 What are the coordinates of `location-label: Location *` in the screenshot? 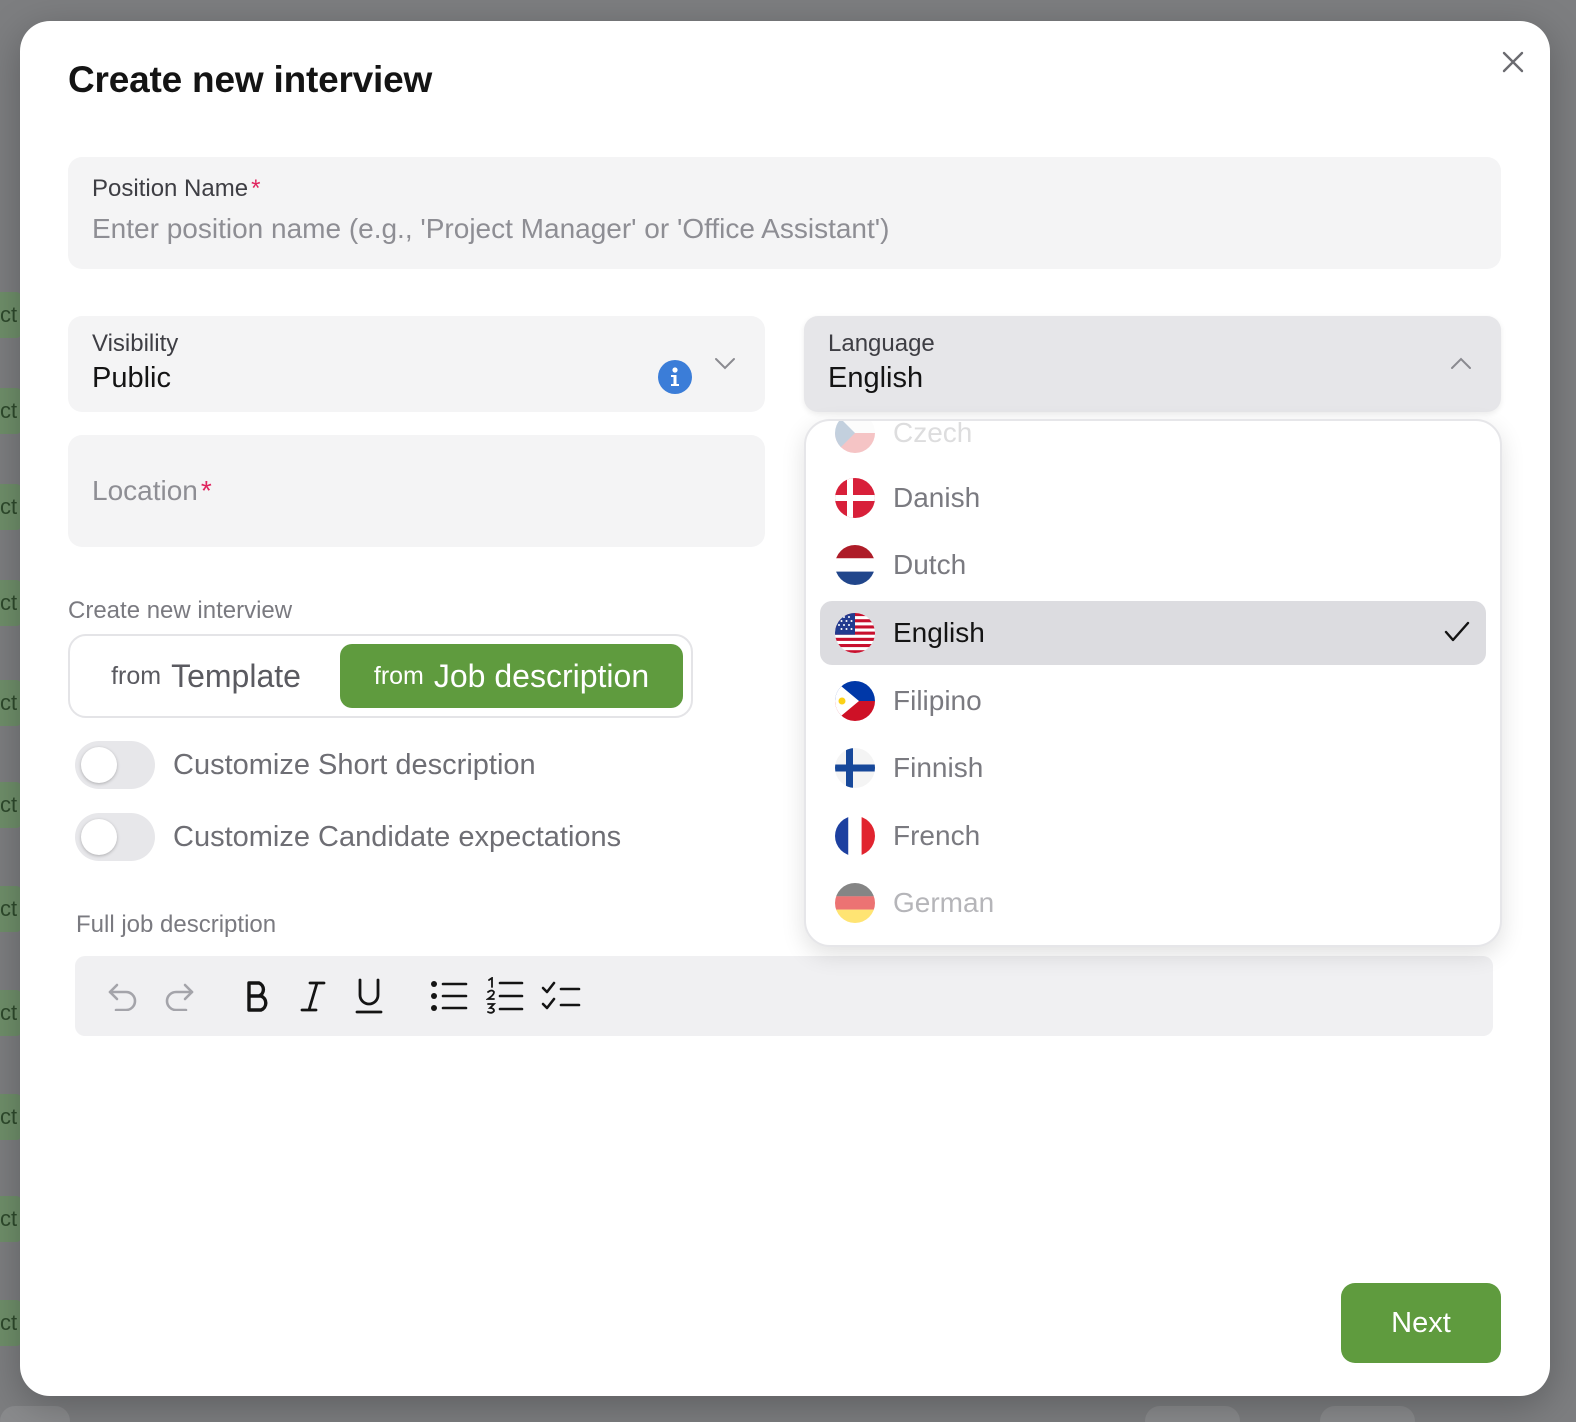 It's located at (152, 491).